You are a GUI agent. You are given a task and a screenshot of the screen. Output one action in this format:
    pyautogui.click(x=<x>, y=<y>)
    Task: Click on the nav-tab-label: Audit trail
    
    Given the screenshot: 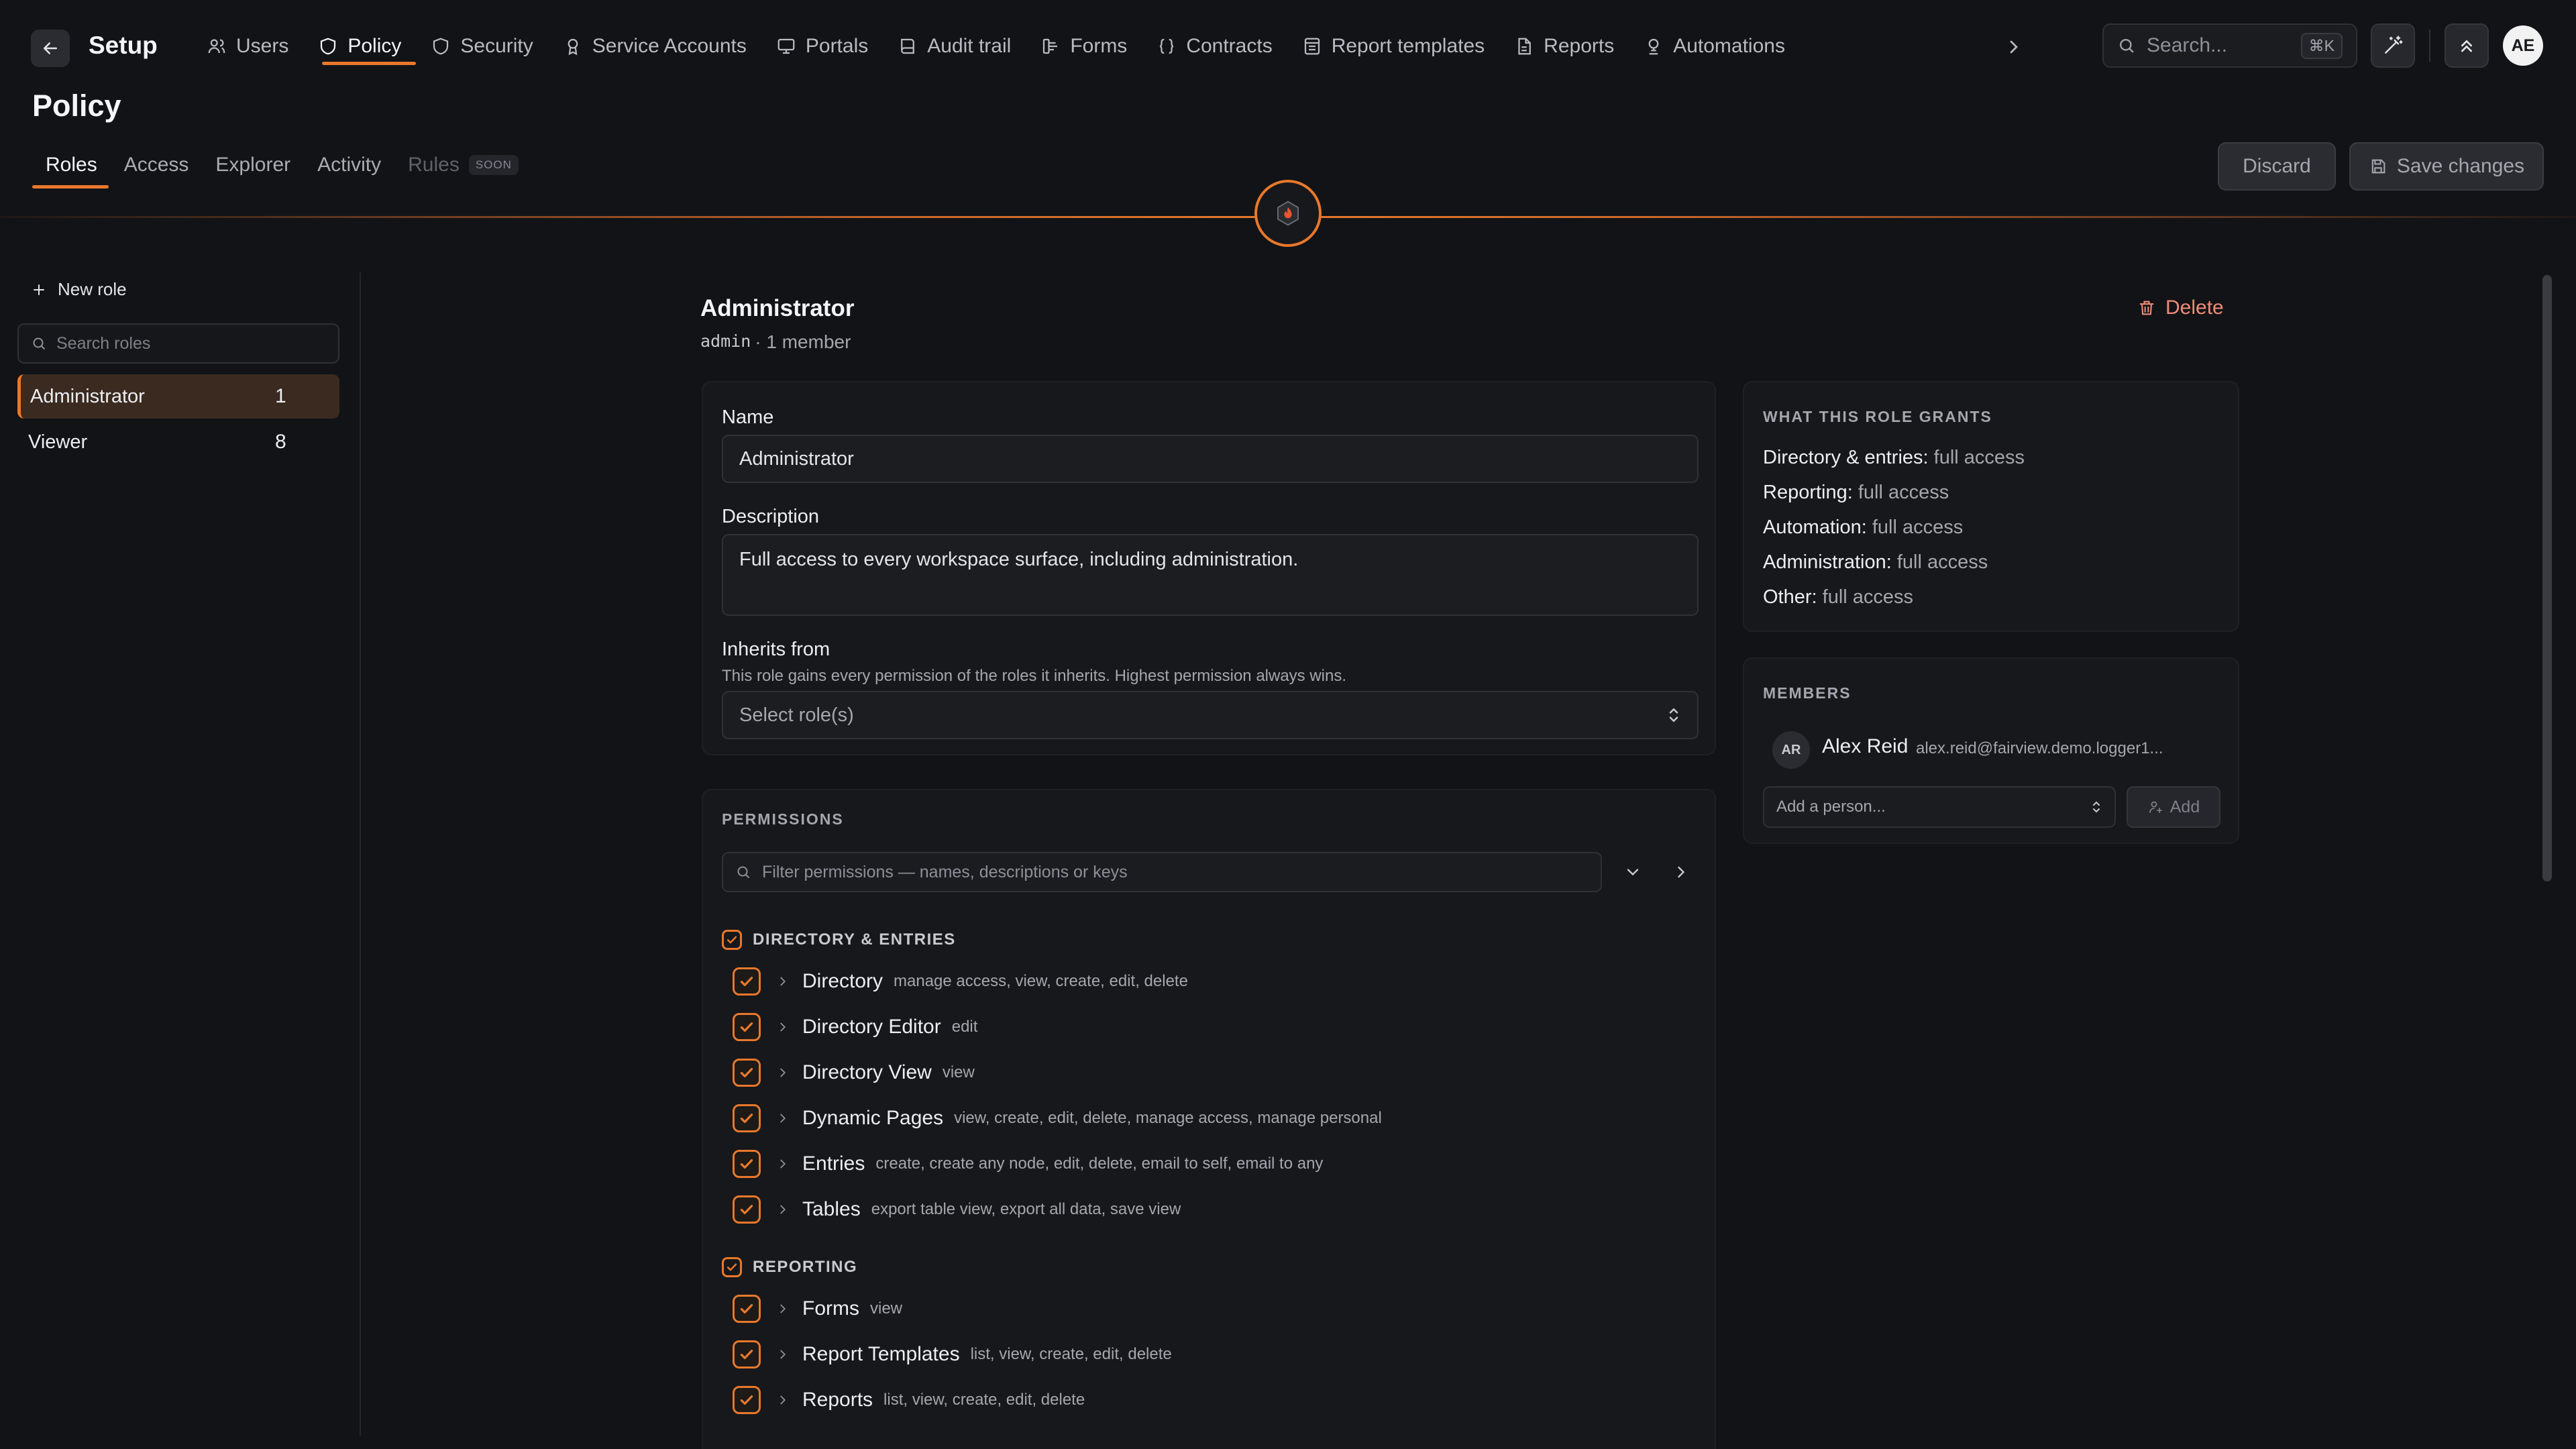 What is the action you would take?
    pyautogui.click(x=969, y=46)
    